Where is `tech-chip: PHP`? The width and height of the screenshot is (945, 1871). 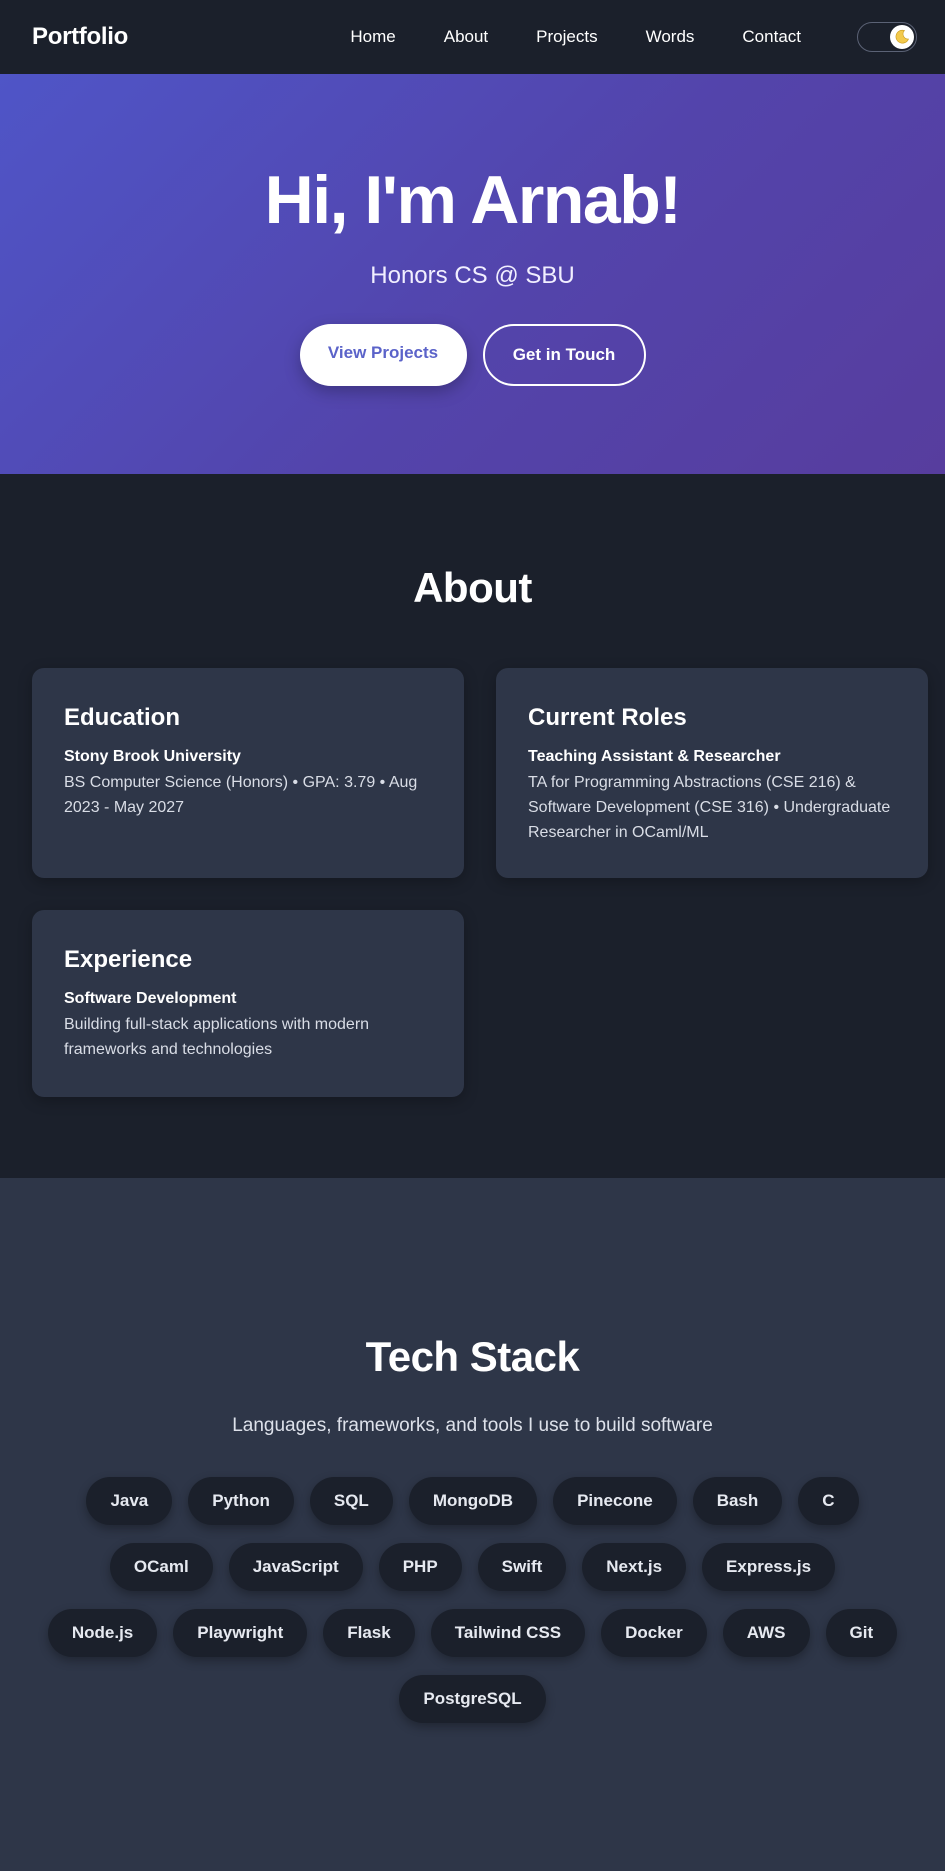 tech-chip: PHP is located at coordinates (420, 1567).